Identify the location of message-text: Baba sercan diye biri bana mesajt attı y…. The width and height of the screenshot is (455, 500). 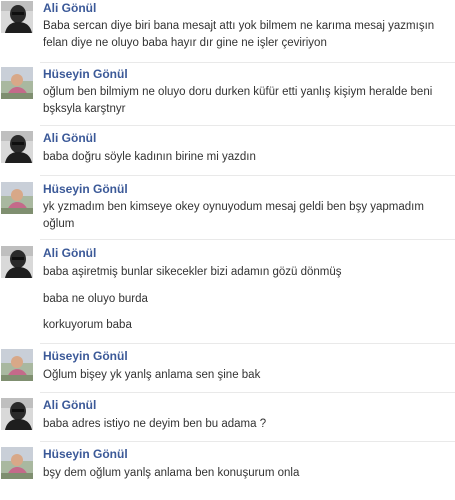
(239, 34).